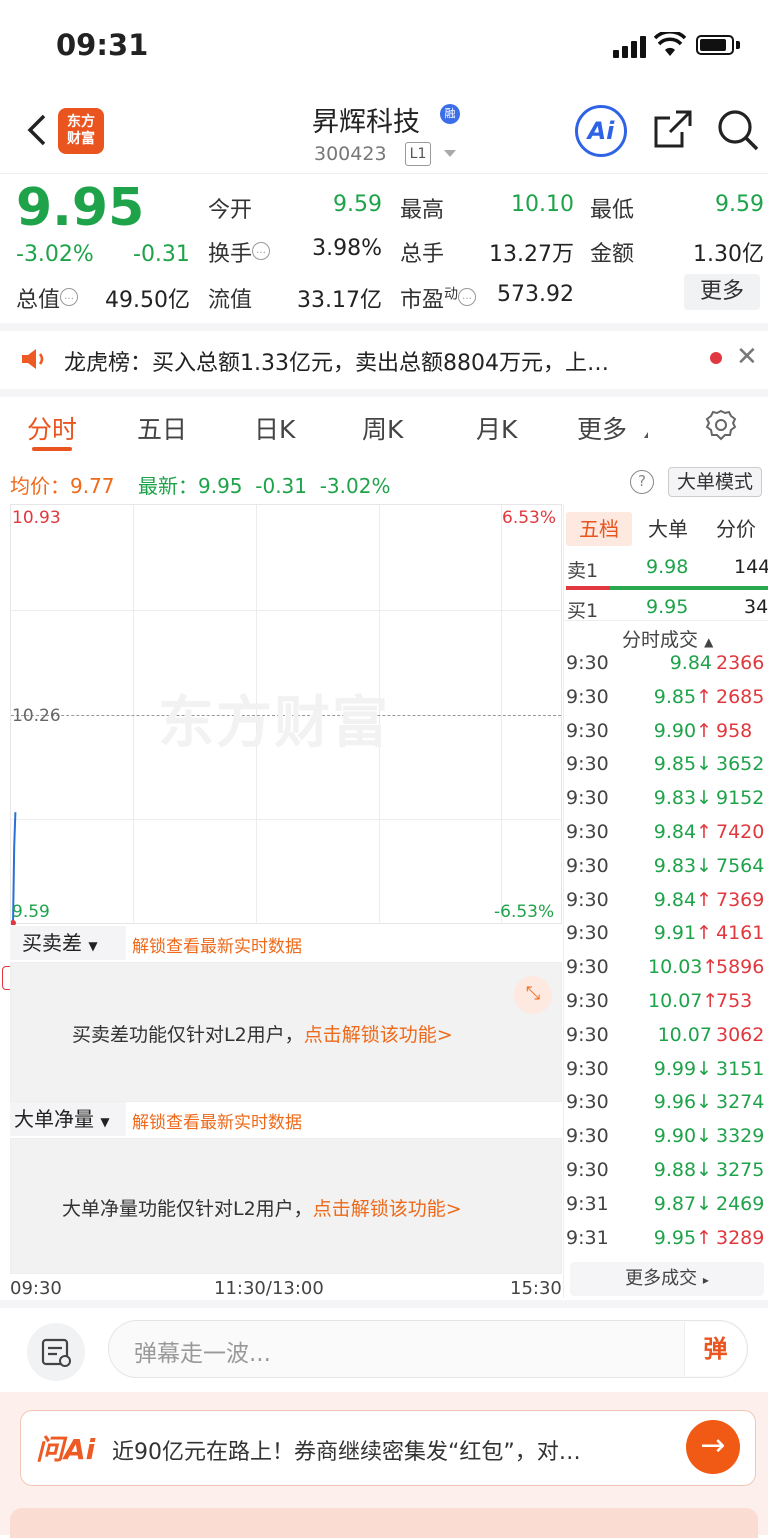 This screenshot has height=1538, width=768. I want to click on expand-icon: ⤡, so click(533, 995).